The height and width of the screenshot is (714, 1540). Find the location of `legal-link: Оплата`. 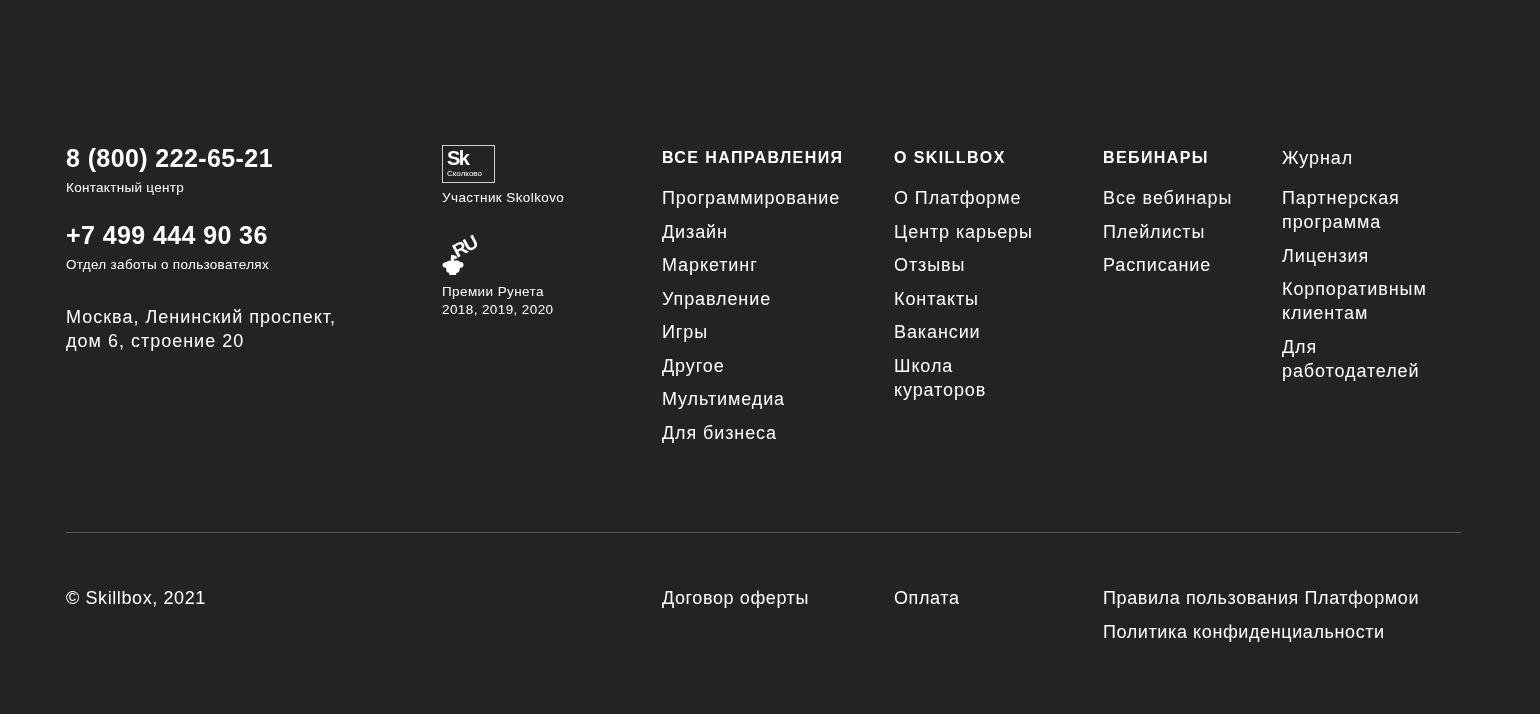

legal-link: Оплата is located at coordinates (927, 597).